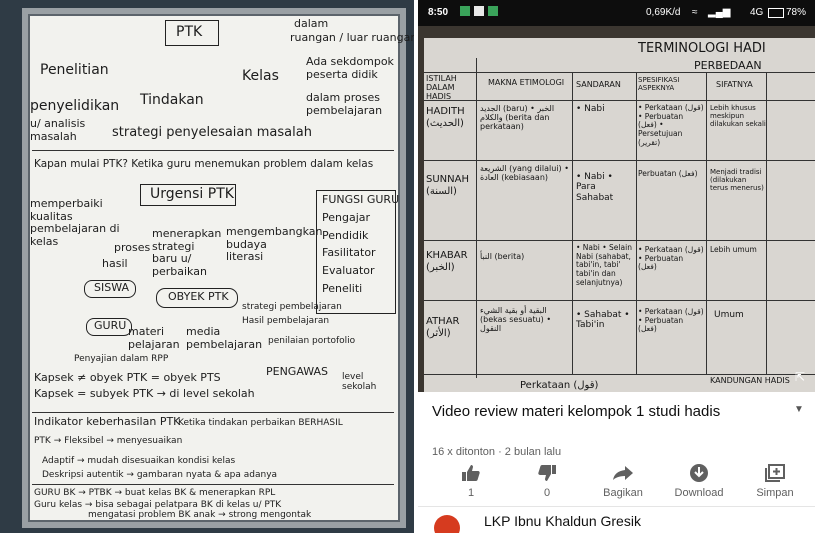 This screenshot has height=533, width=815. What do you see at coordinates (443, 327) in the screenshot?
I see `row-term: ATHAR (الأثر)` at bounding box center [443, 327].